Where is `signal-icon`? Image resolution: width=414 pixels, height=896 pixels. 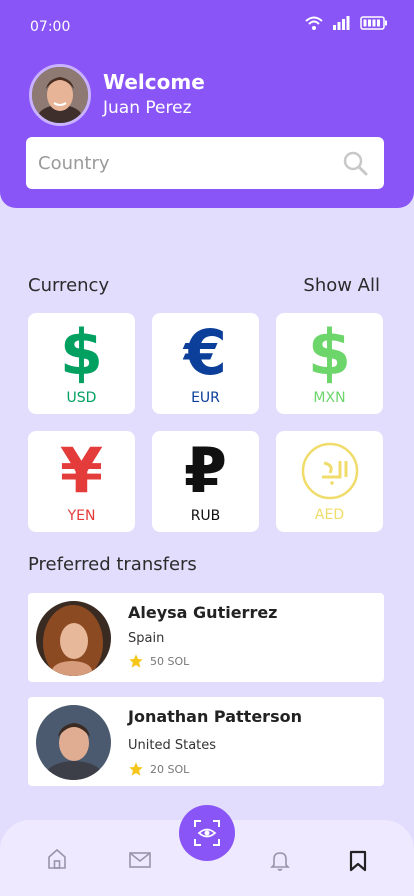
signal-icon is located at coordinates (341, 23).